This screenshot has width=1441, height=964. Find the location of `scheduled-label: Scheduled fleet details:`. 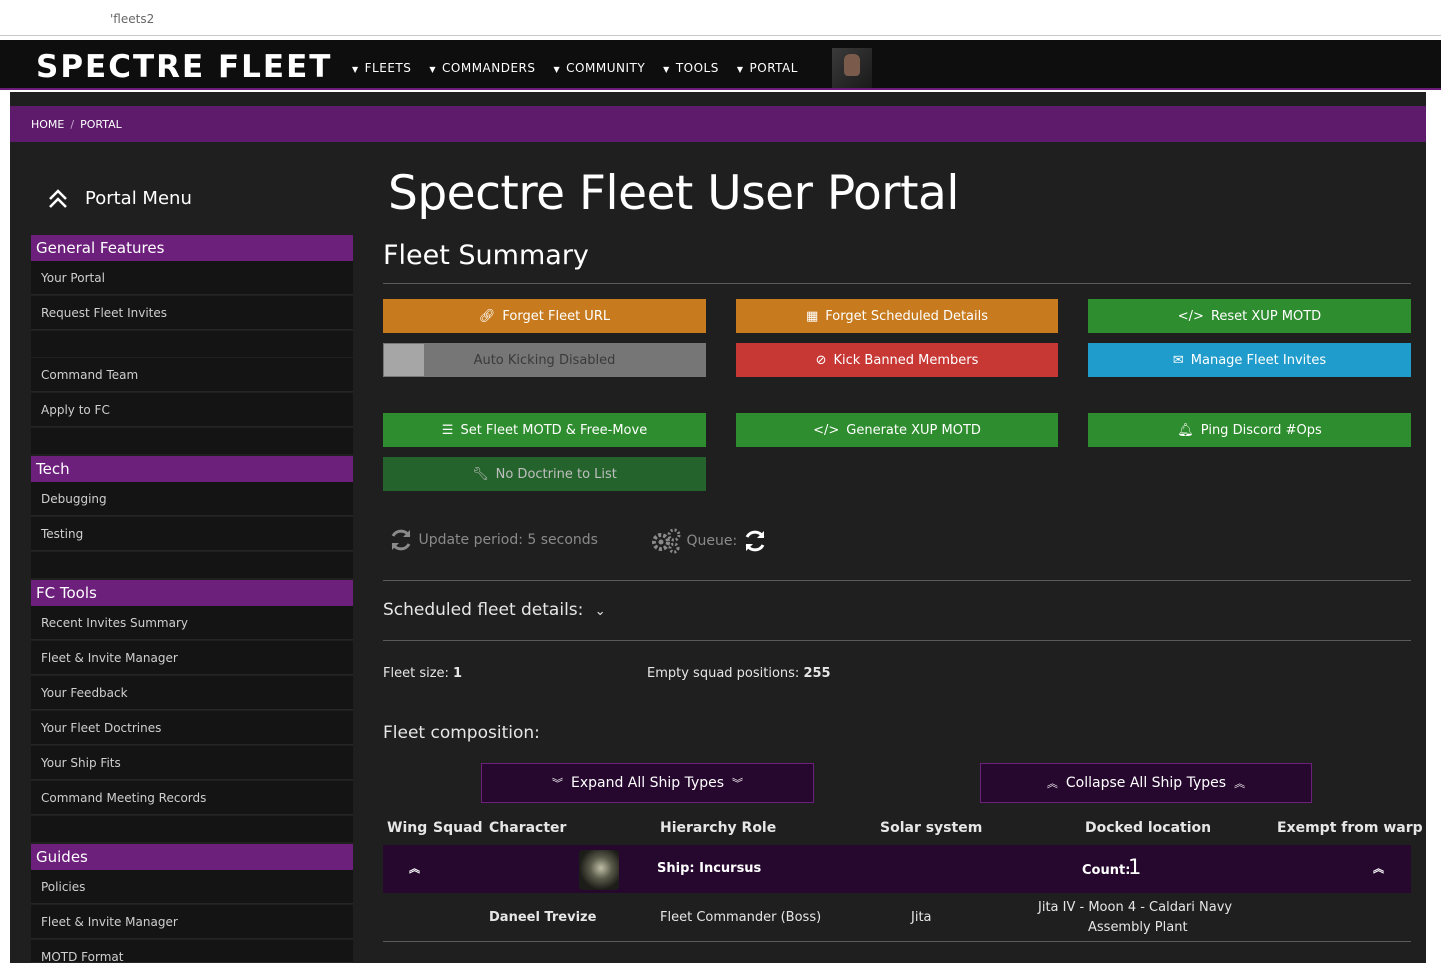

scheduled-label: Scheduled fleet details: is located at coordinates (483, 610).